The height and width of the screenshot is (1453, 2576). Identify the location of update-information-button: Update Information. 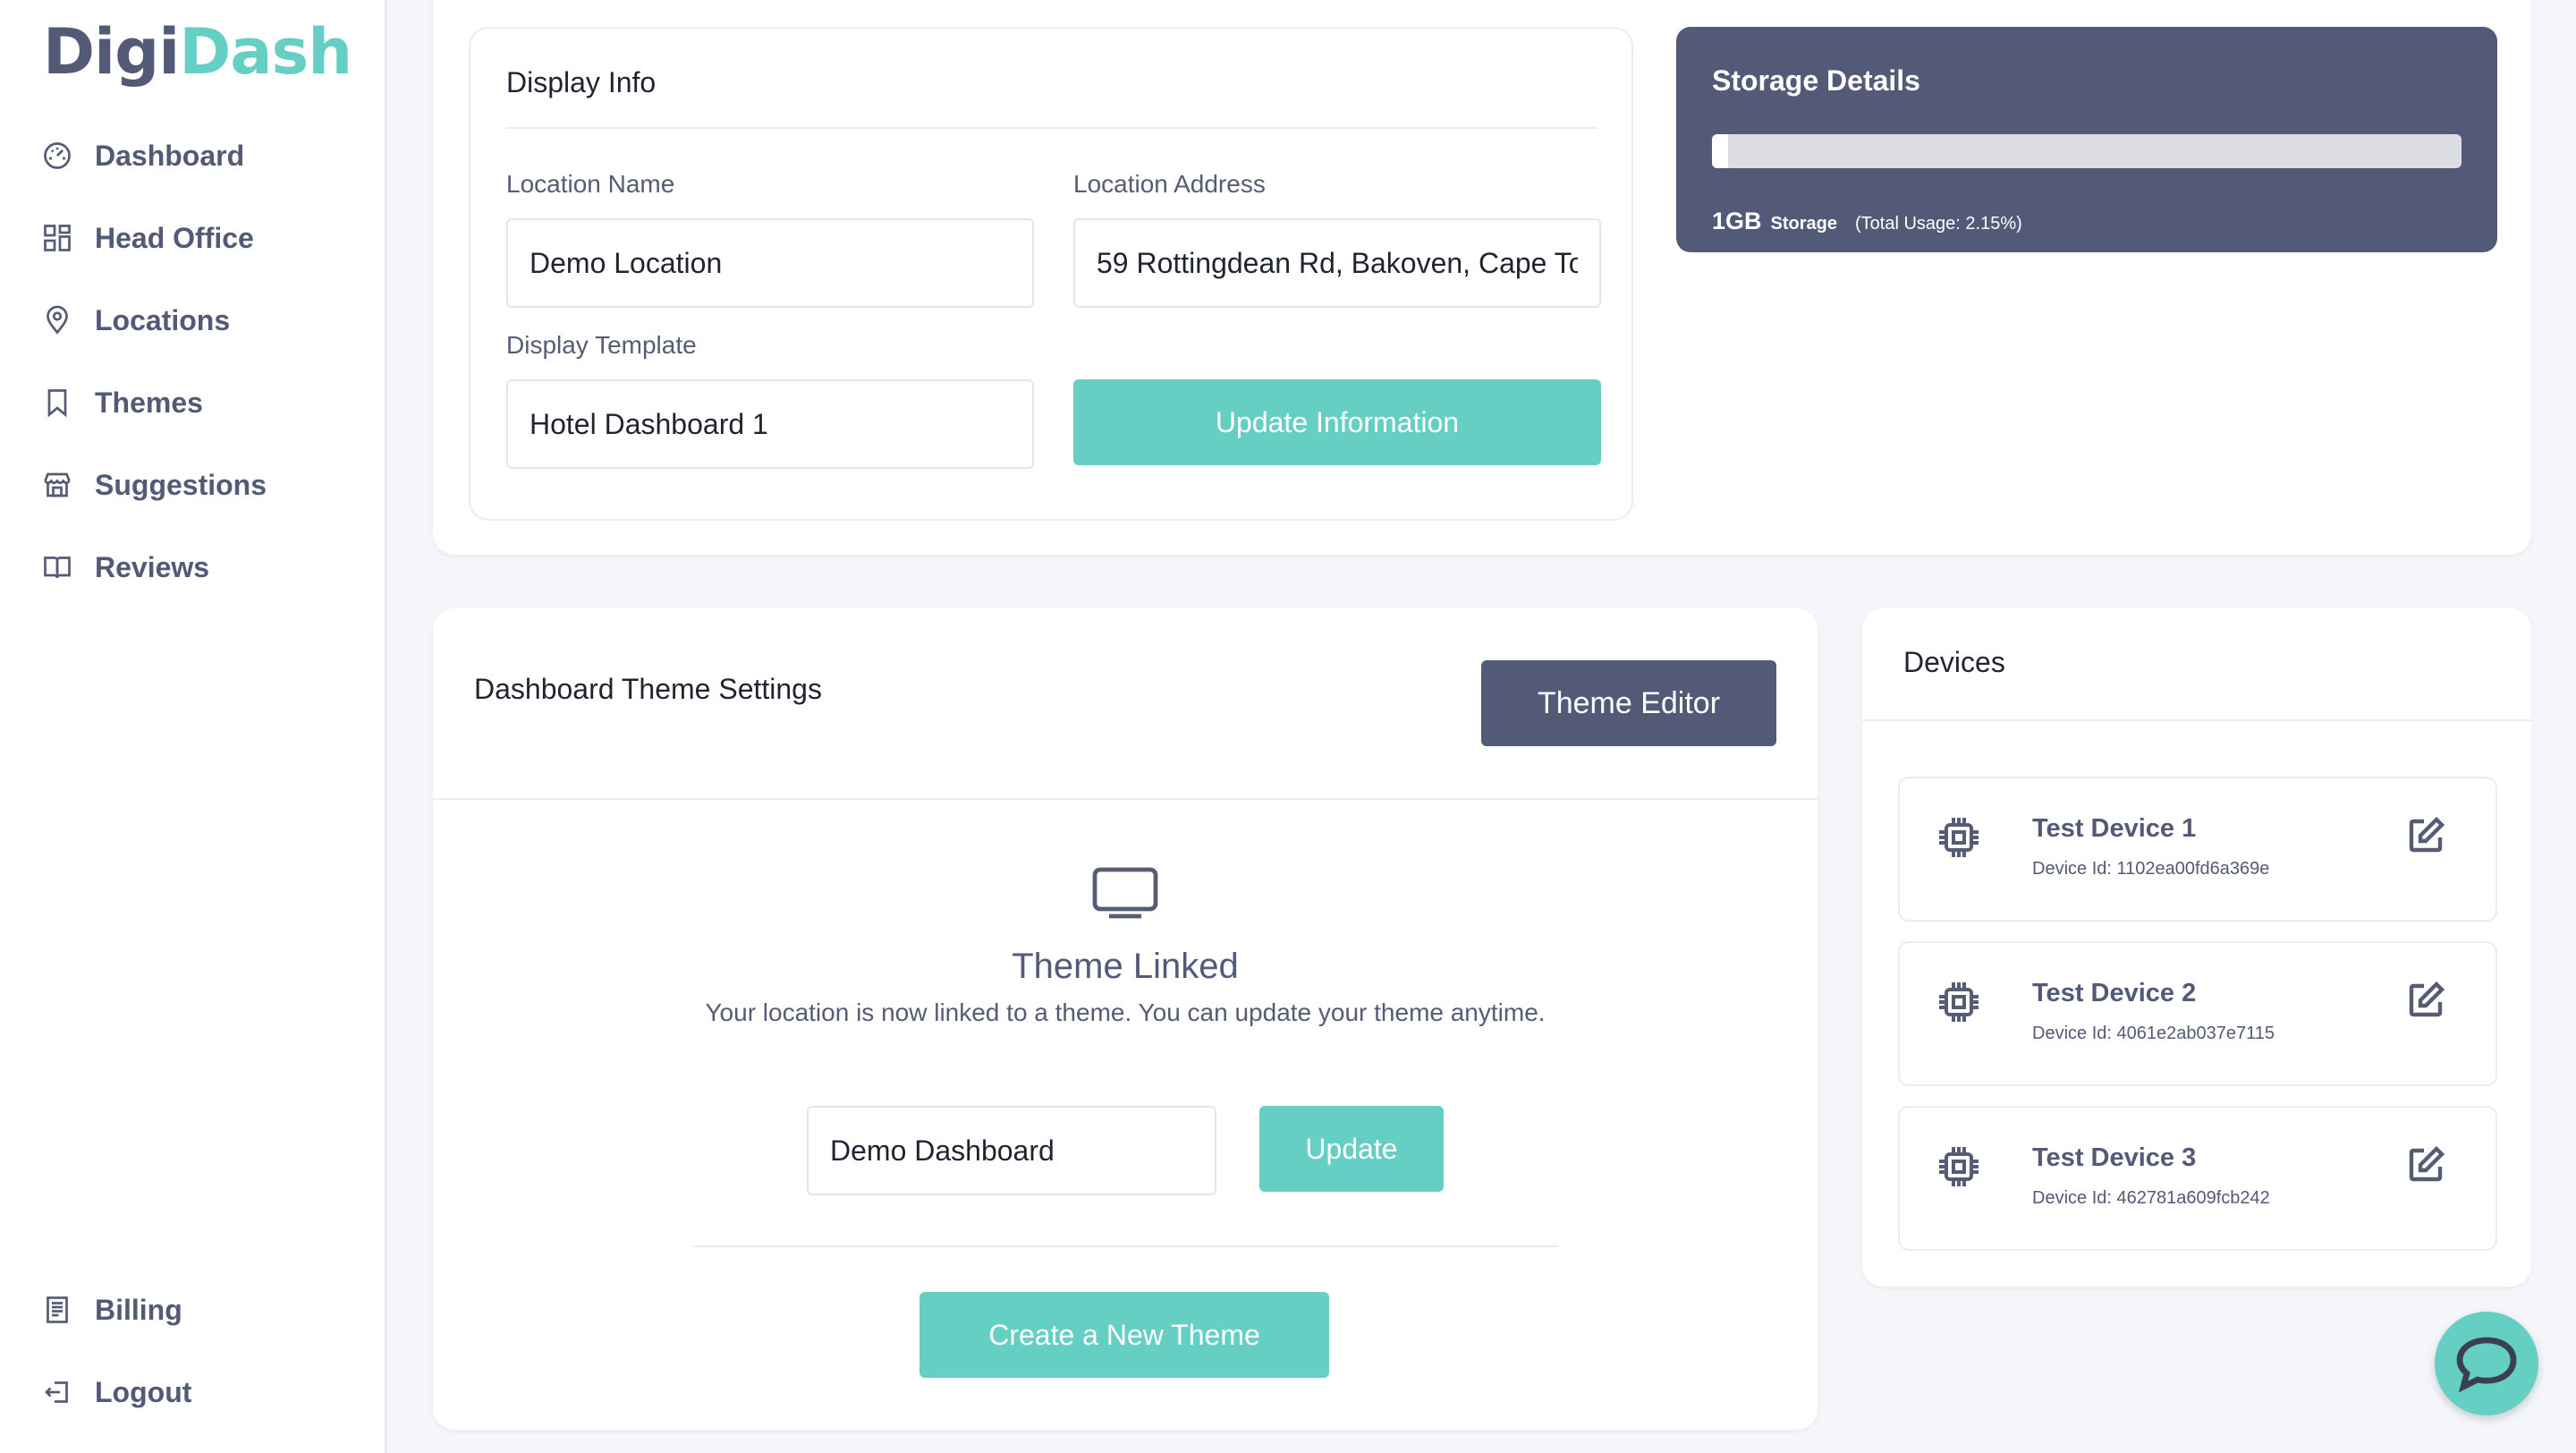
(1337, 422).